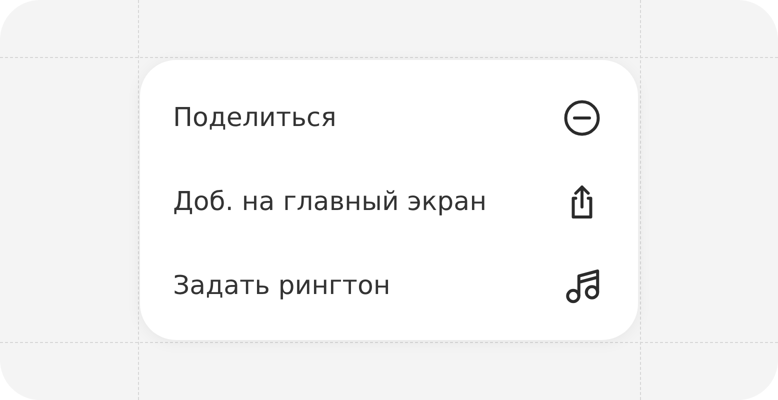 The width and height of the screenshot is (778, 400). Describe the element at coordinates (582, 118) in the screenshot. I see `minus-circle-icon` at that location.